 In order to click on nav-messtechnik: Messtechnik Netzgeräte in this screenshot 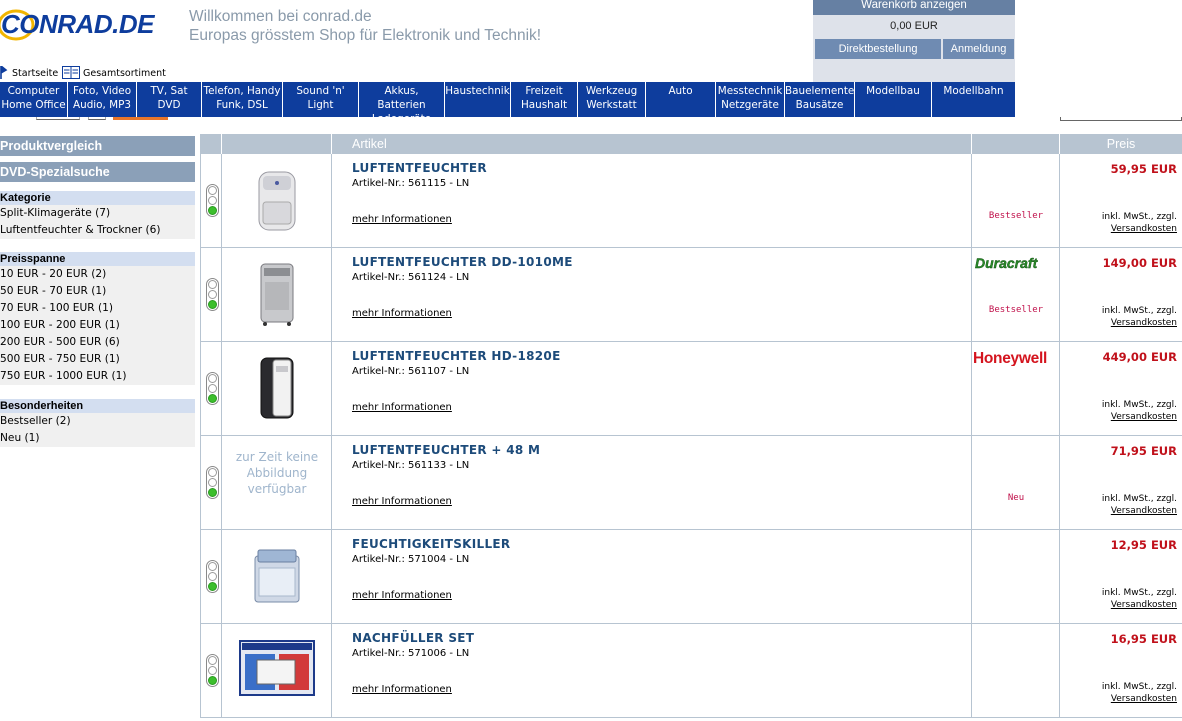, I will do `click(750, 99)`.